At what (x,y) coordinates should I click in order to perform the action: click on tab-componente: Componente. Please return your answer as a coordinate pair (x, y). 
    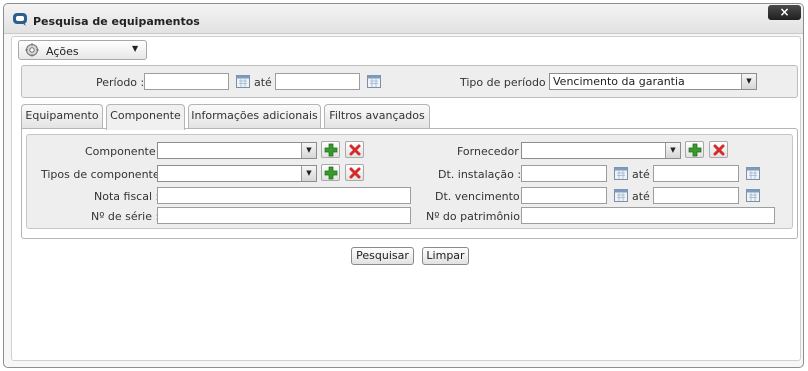
    Looking at the image, I should click on (145, 117).